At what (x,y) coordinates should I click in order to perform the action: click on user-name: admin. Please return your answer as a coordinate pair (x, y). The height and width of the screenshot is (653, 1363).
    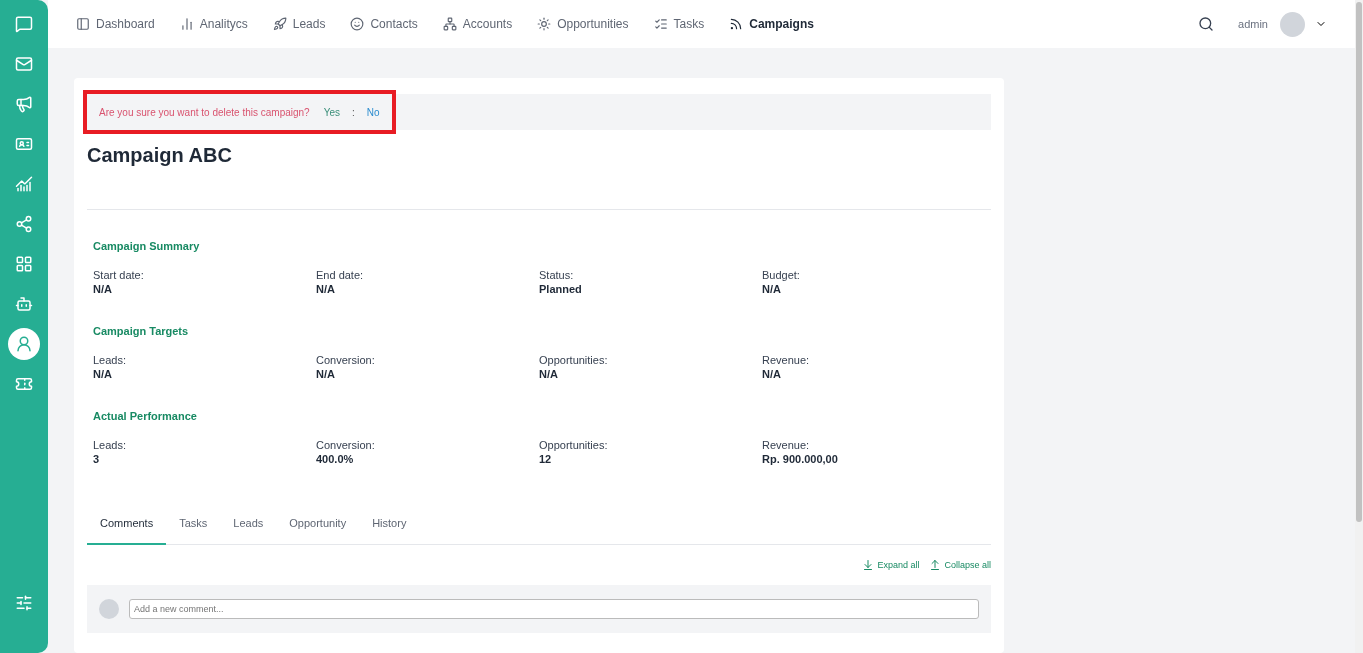
    Looking at the image, I should click on (1253, 24).